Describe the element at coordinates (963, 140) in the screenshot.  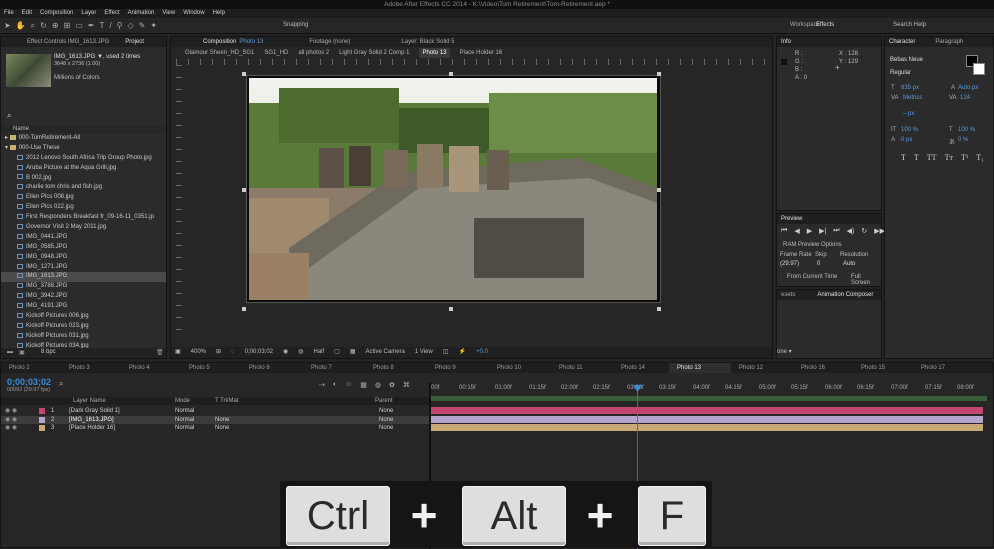
I see `tsume-value: 0 %` at that location.